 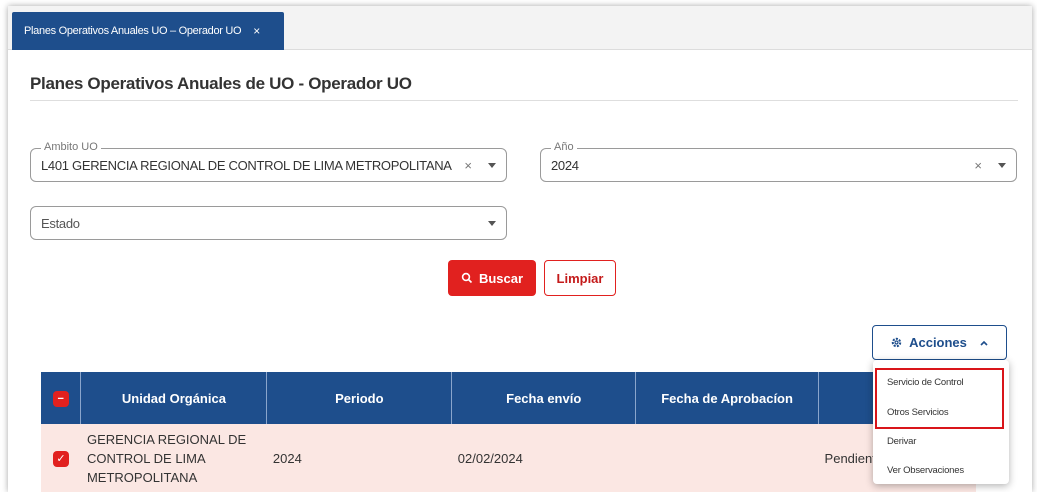 I want to click on estado-placeholder: Estado, so click(x=60, y=223).